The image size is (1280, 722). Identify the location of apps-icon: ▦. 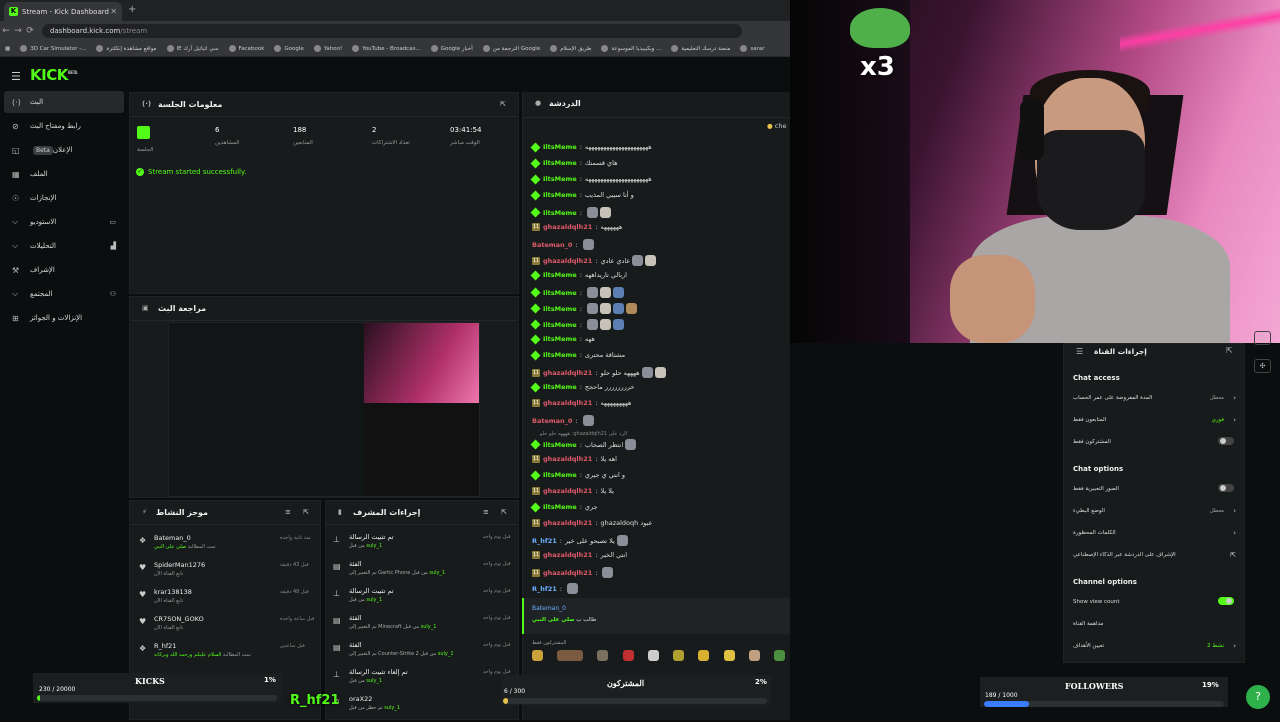
(7, 49).